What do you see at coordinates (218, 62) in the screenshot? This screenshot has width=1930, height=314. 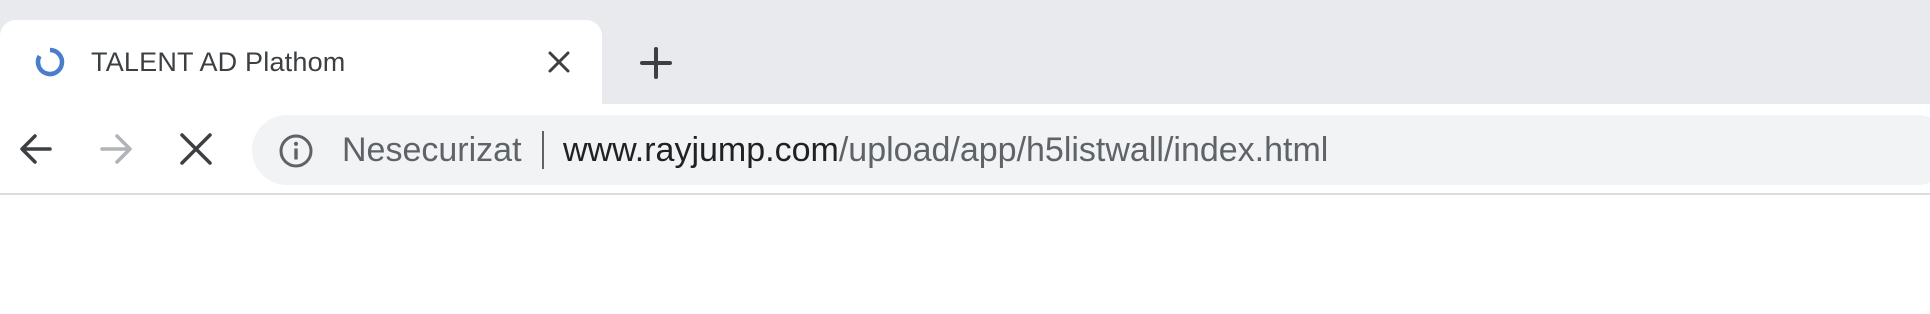 I see `tab-title: TALENT AD Plathom` at bounding box center [218, 62].